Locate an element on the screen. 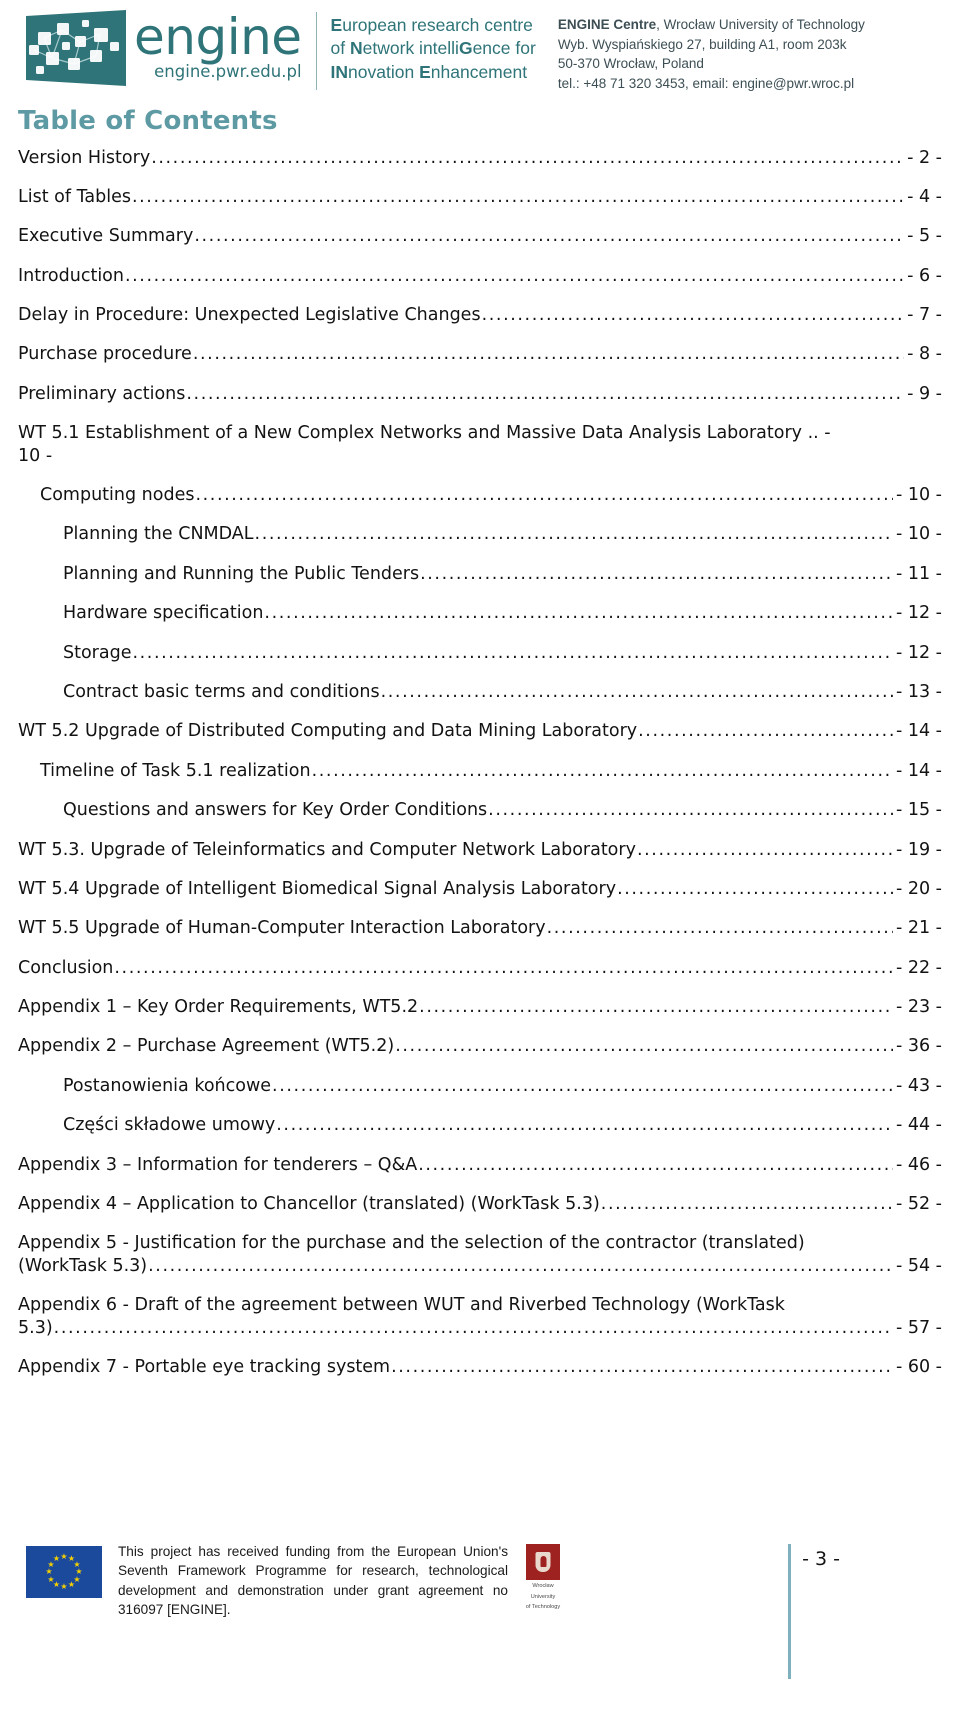 This screenshot has width=960, height=1715. toc-entry-page: - 57 - is located at coordinates (918, 1327).